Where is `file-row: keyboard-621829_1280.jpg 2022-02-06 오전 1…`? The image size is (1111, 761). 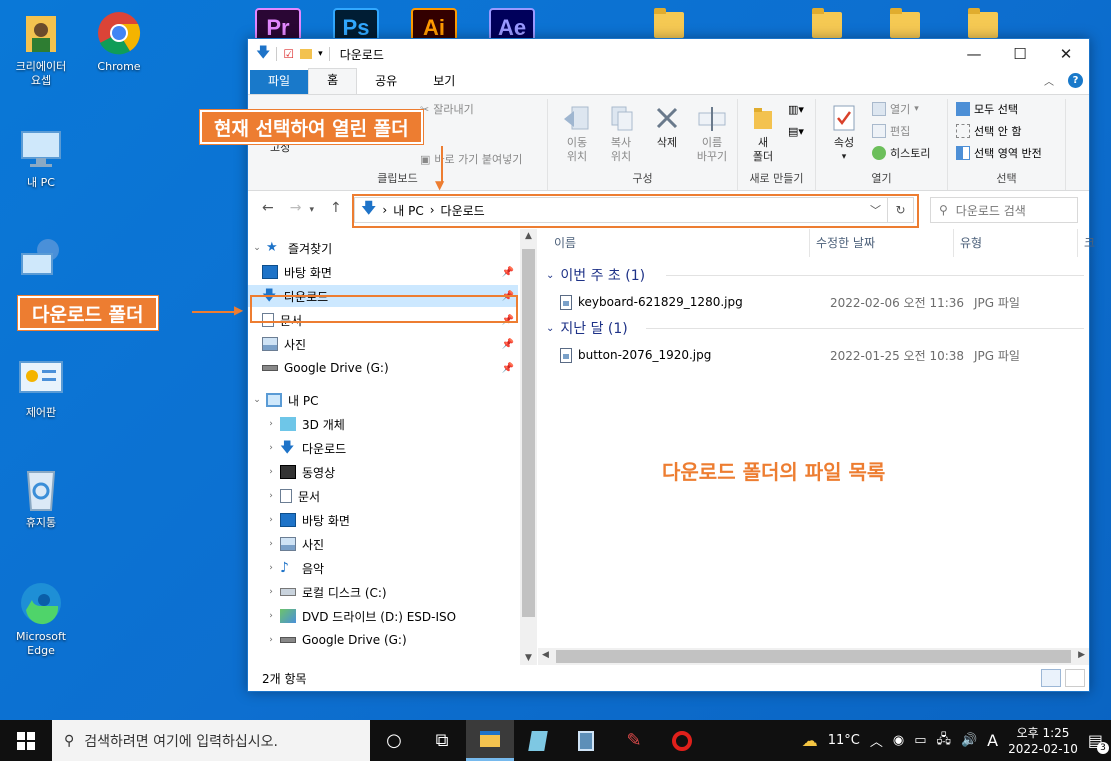 file-row: keyboard-621829_1280.jpg 2022-02-06 오전 1… is located at coordinates (820, 302).